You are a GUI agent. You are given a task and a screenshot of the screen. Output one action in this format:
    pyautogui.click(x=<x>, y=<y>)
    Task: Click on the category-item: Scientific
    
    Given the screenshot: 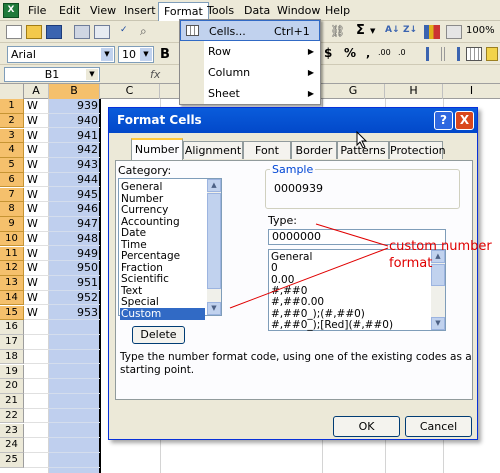 What is the action you would take?
    pyautogui.click(x=145, y=279)
    